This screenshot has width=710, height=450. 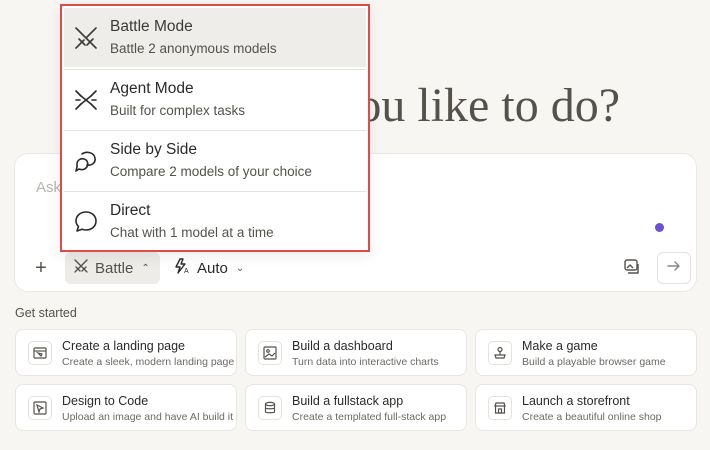 What do you see at coordinates (193, 48) in the screenshot?
I see `mode-option-desc: Battle 2 anonymous models` at bounding box center [193, 48].